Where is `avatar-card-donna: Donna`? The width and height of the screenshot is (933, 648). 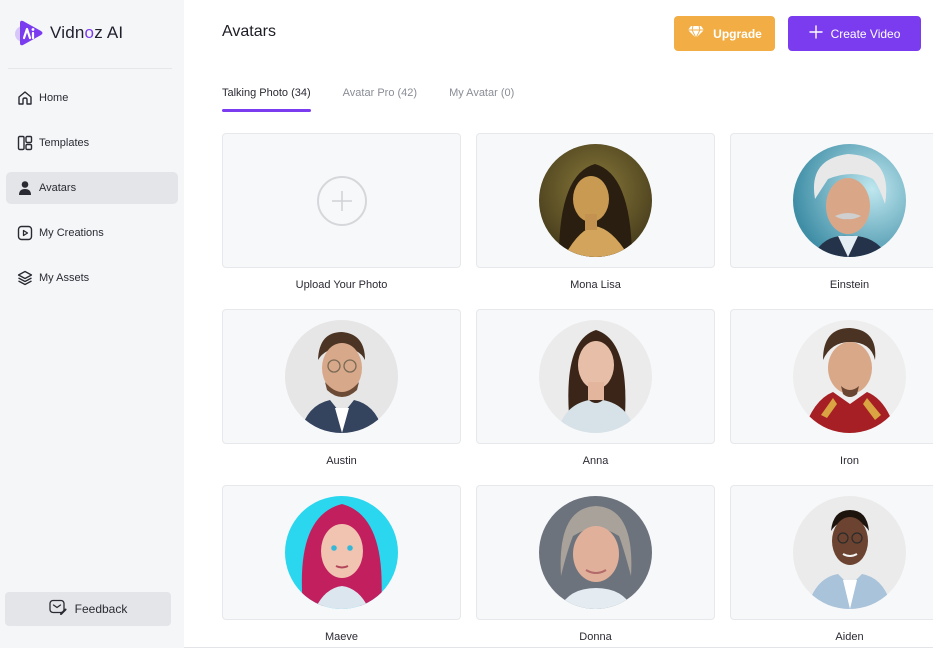 avatar-card-donna: Donna is located at coordinates (595, 564).